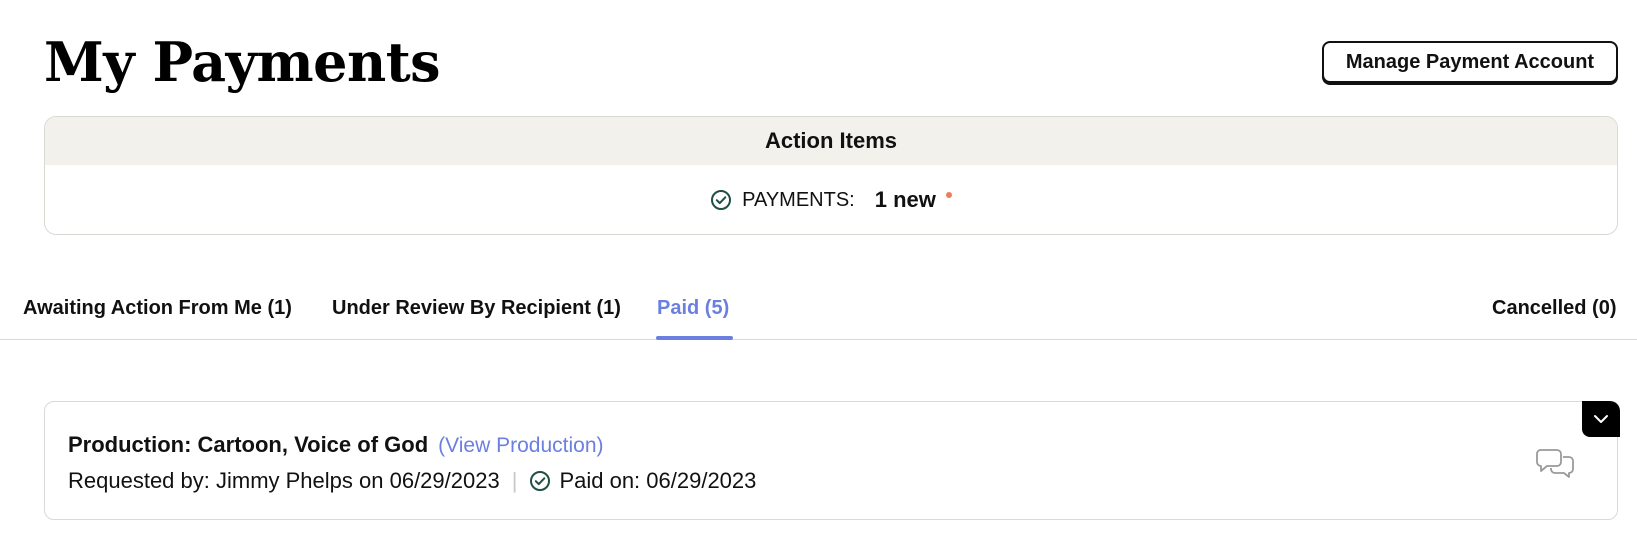 The width and height of the screenshot is (1637, 534). Describe the element at coordinates (831, 141) in the screenshot. I see `action-items-title: Action Items` at that location.